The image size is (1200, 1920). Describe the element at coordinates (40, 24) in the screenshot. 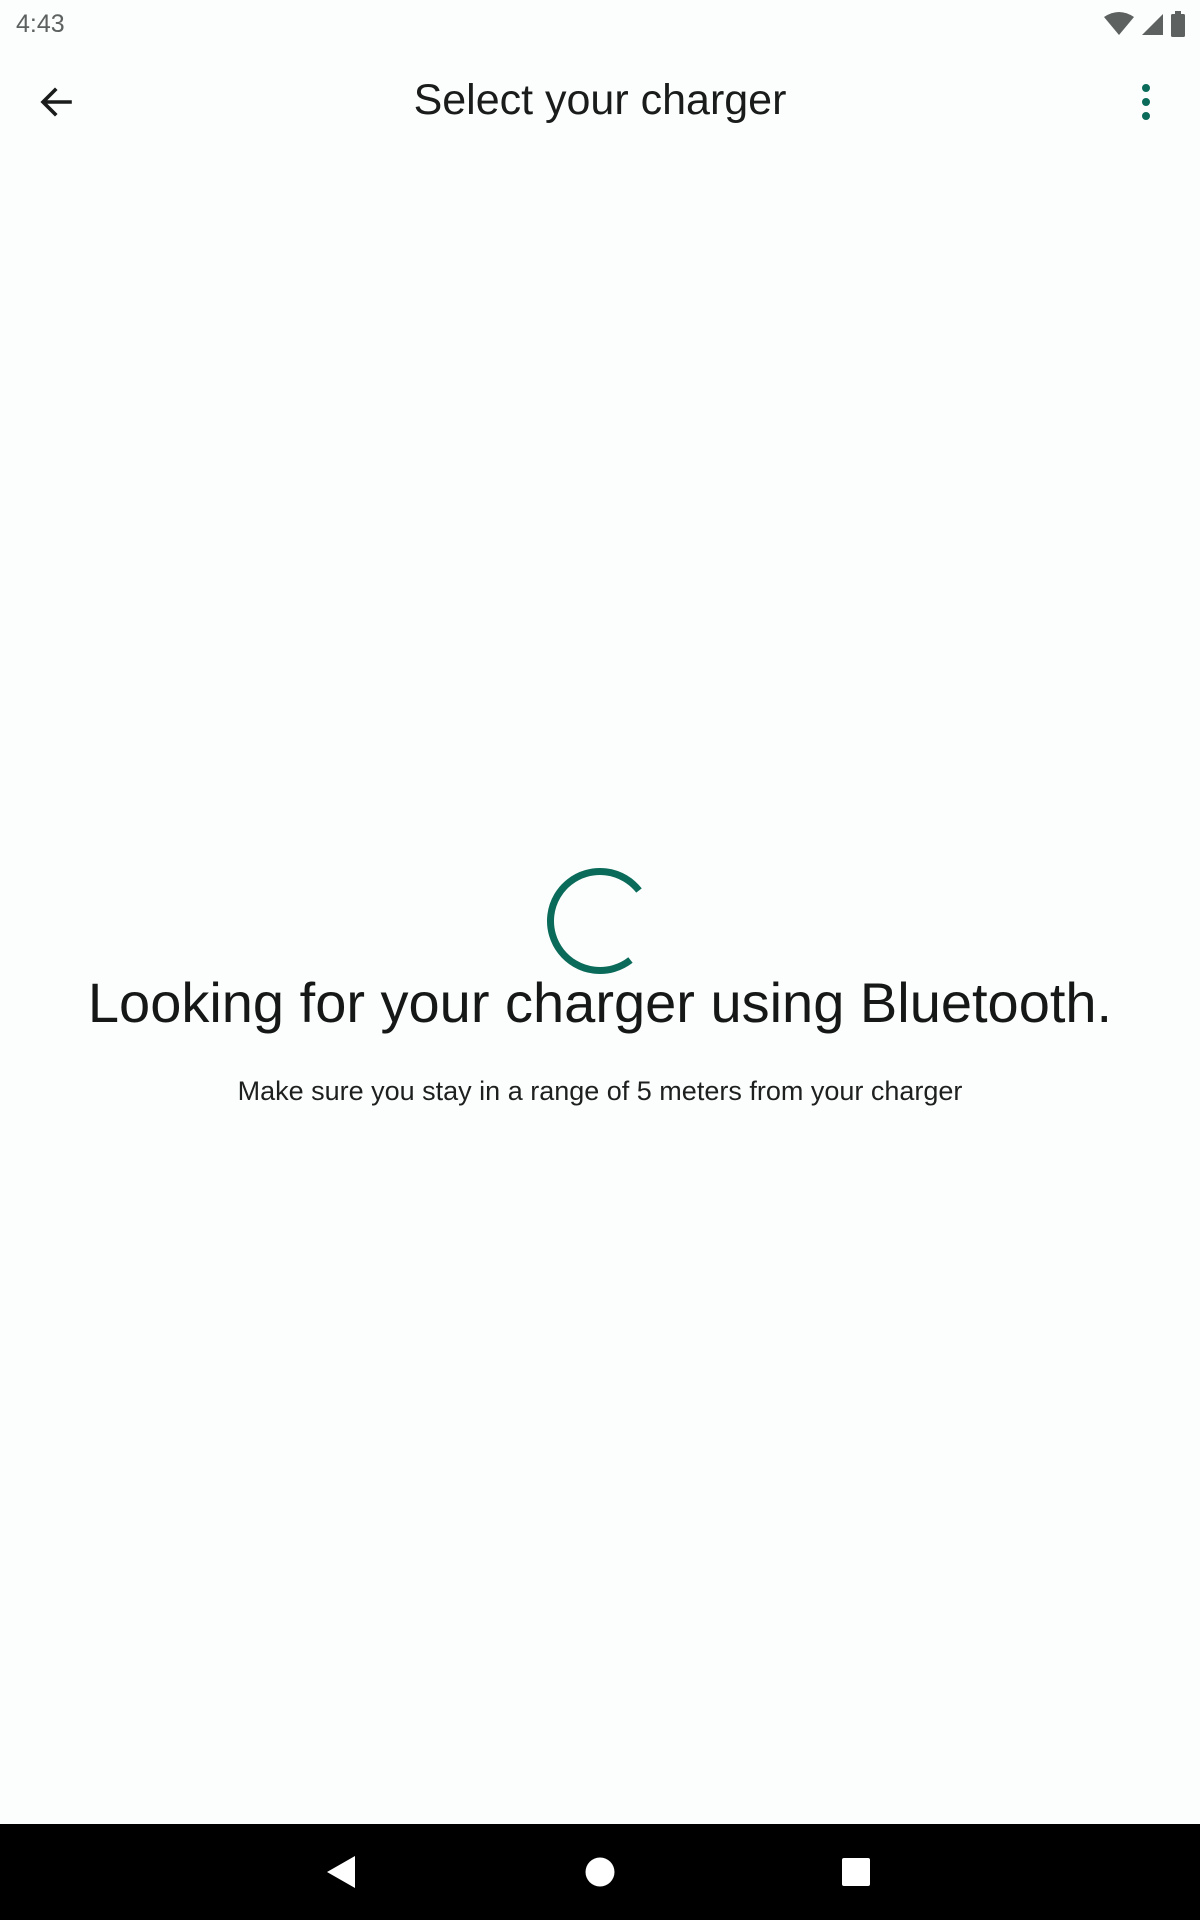

I see `status-time: 4:43` at that location.